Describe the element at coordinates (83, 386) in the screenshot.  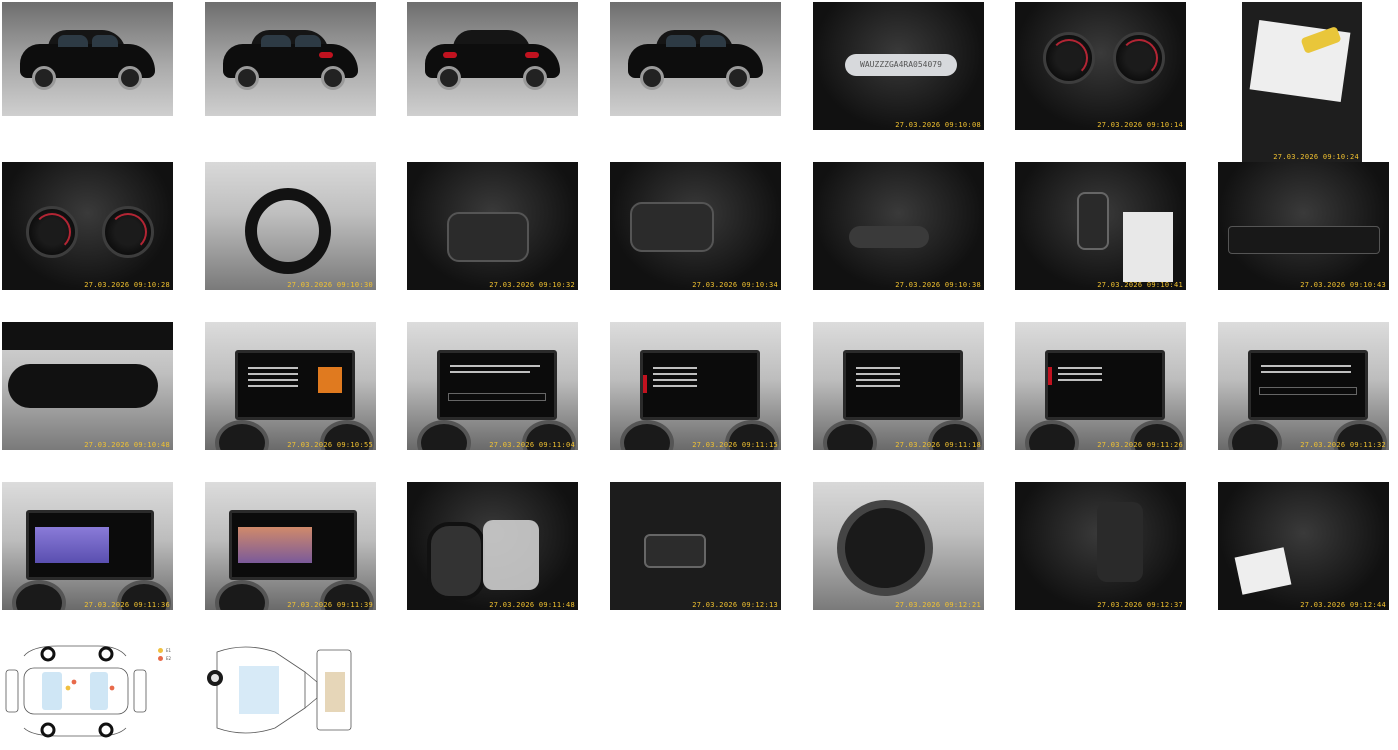
I see `mirror-icon` at that location.